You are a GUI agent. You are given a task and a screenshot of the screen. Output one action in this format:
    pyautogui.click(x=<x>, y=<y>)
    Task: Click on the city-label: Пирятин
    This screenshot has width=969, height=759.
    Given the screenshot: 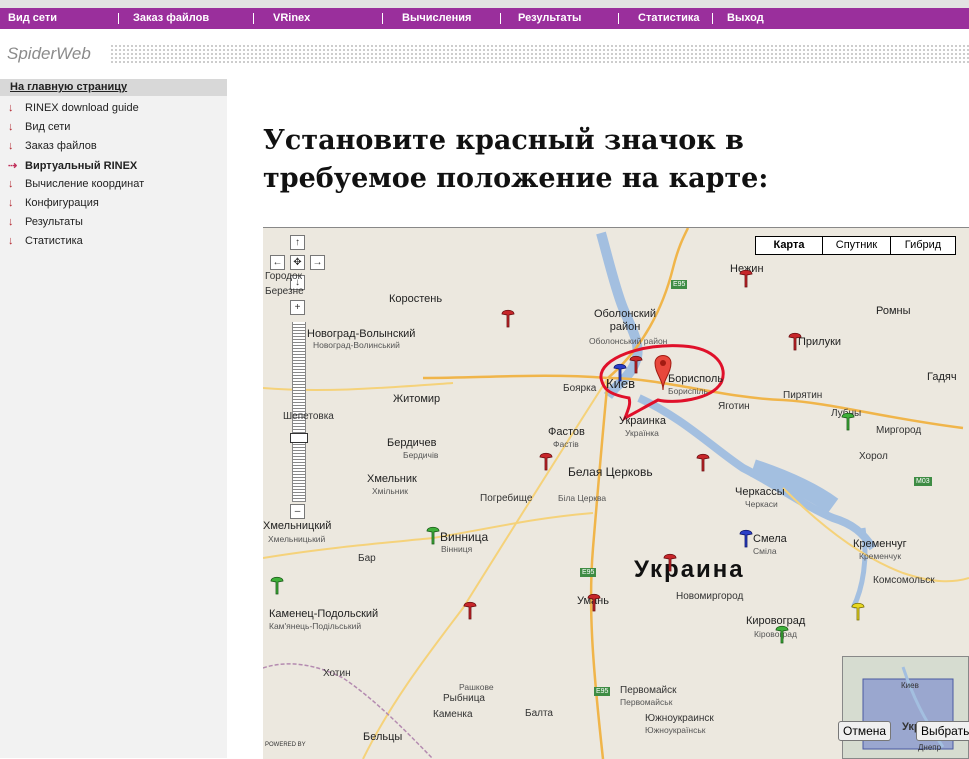 What is the action you would take?
    pyautogui.click(x=803, y=395)
    